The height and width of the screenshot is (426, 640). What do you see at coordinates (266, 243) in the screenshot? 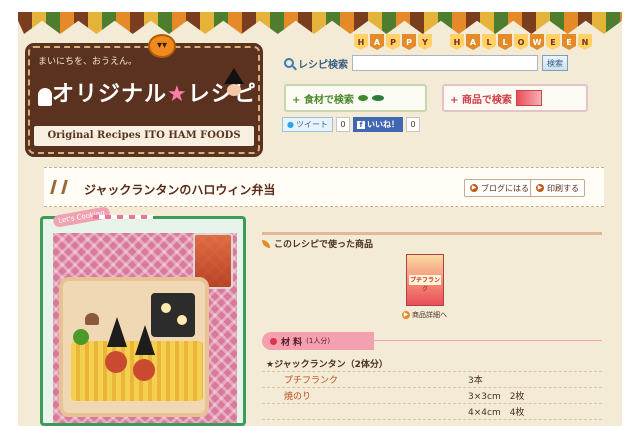
I see `leaf-icon` at bounding box center [266, 243].